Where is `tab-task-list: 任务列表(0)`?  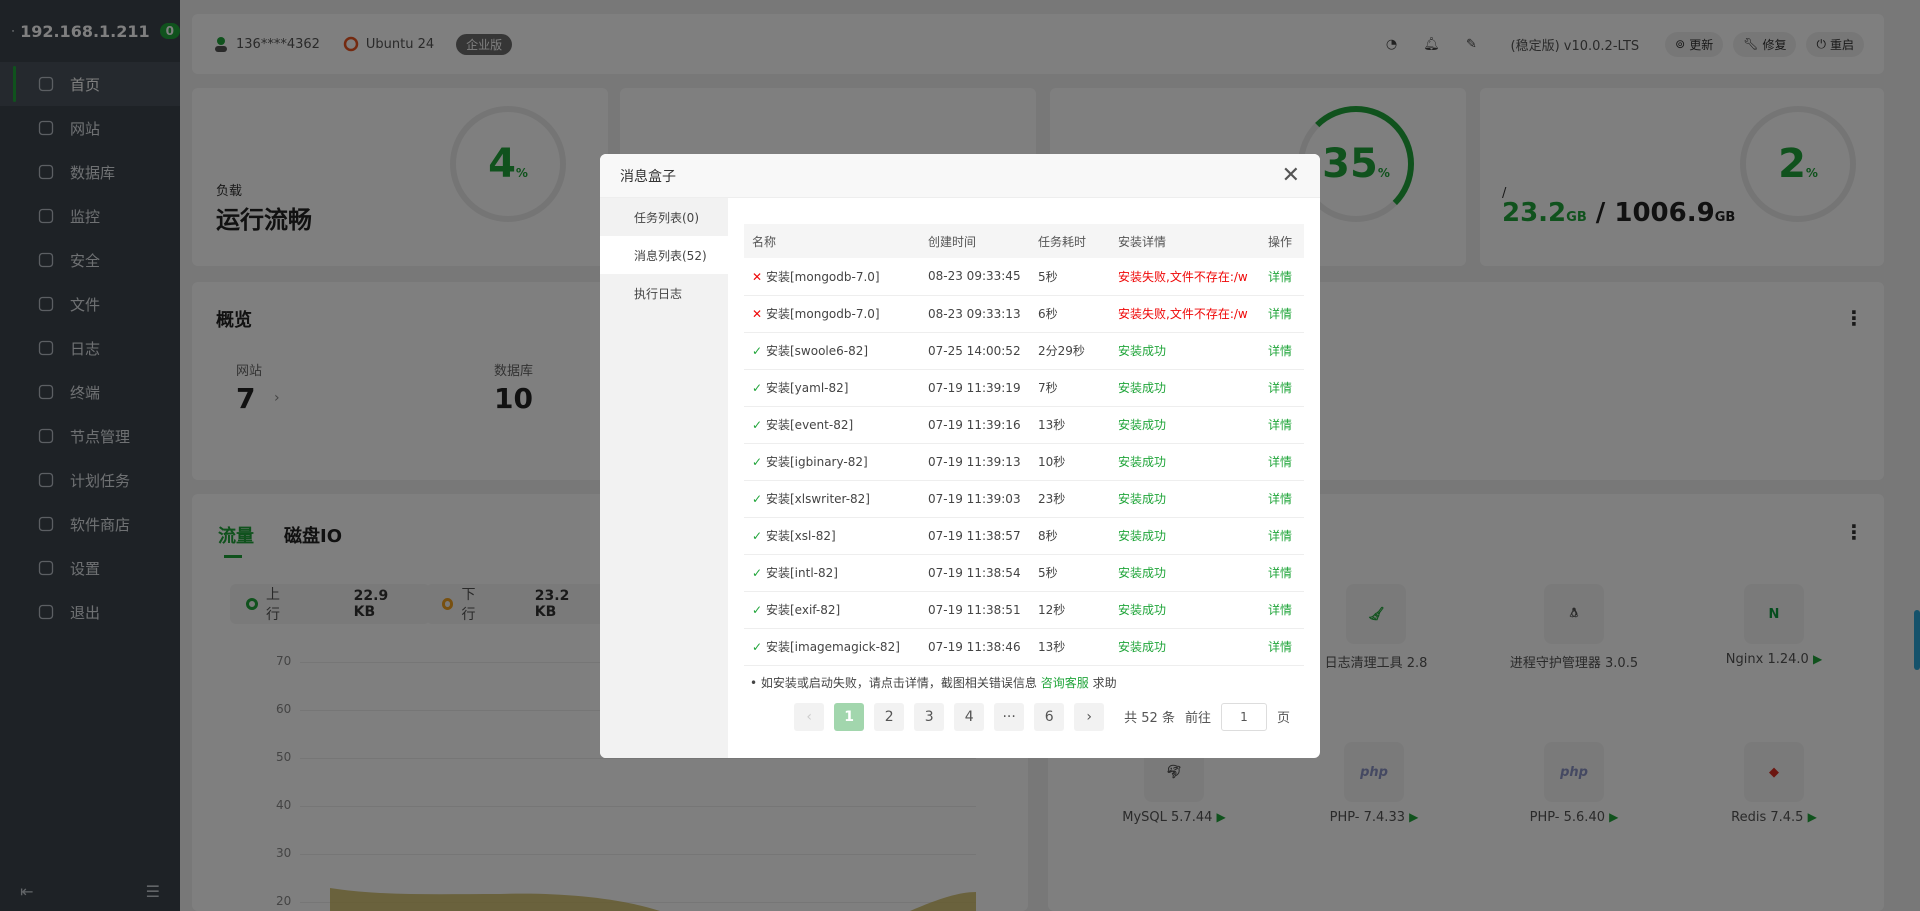
tab-task-list: 任务列表(0) is located at coordinates (664, 217).